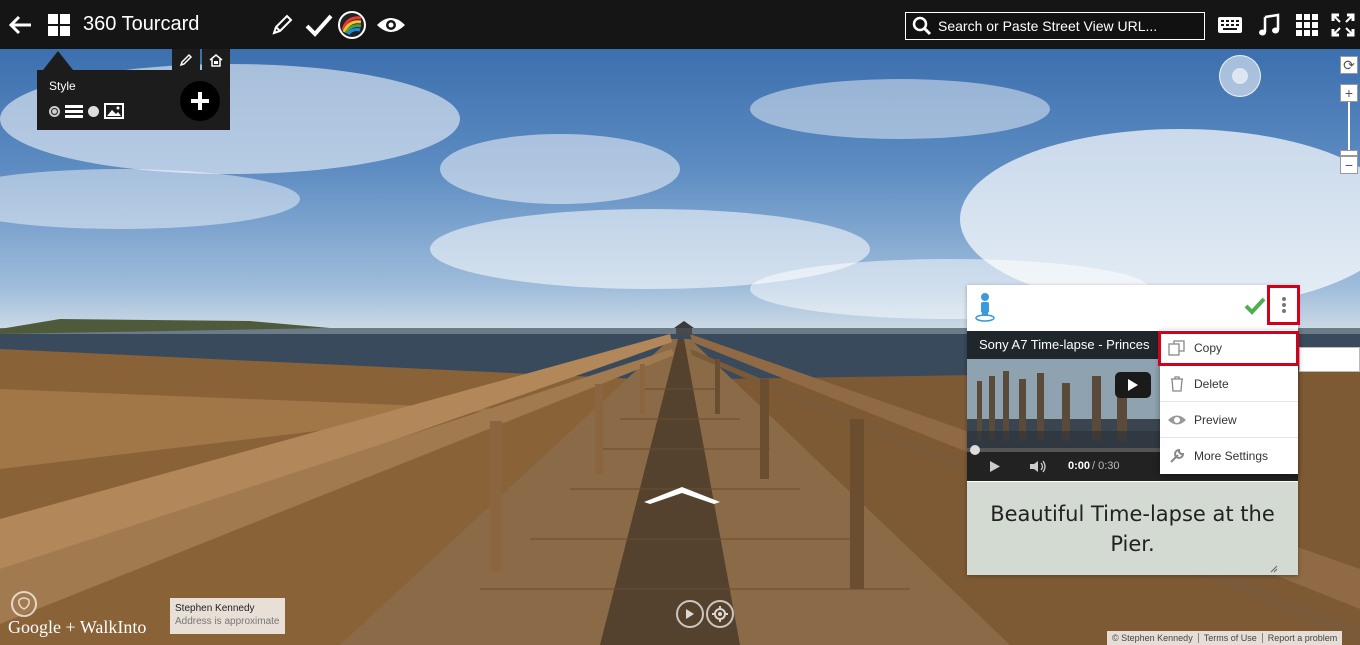 The image size is (1360, 645). I want to click on kebab-menu-icon, so click(1284, 305).